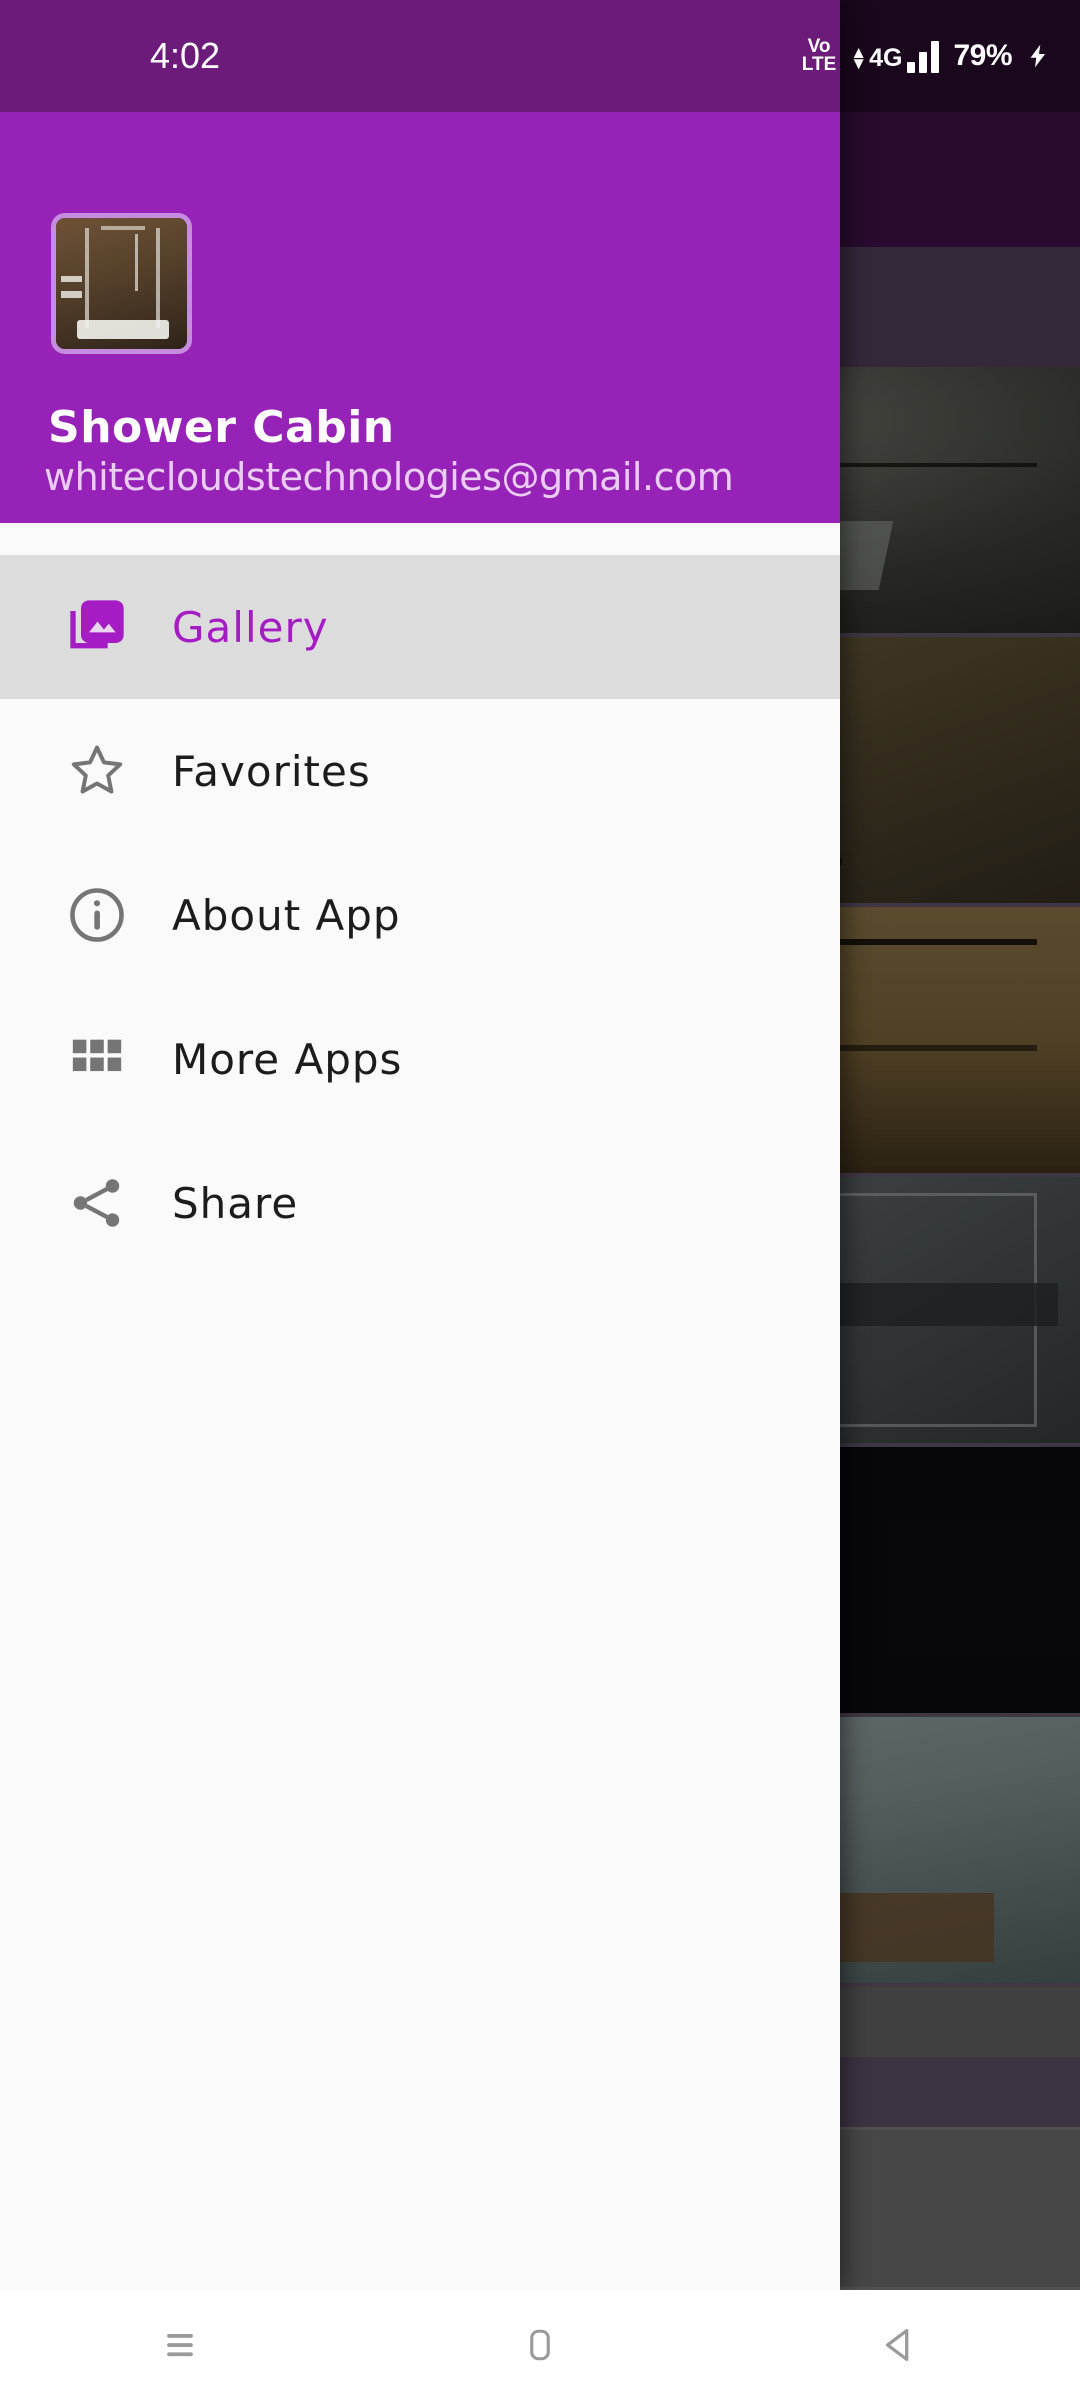 This screenshot has height=2400, width=1080. Describe the element at coordinates (900, 2345) in the screenshot. I see `back-icon` at that location.